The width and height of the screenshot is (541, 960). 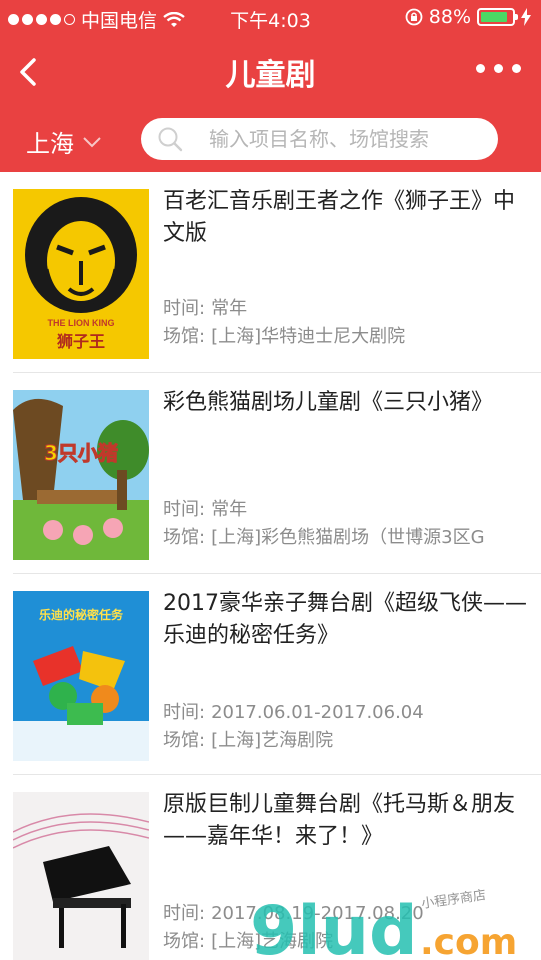 I want to click on svg-text: 小程序商店, so click(x=453, y=900).